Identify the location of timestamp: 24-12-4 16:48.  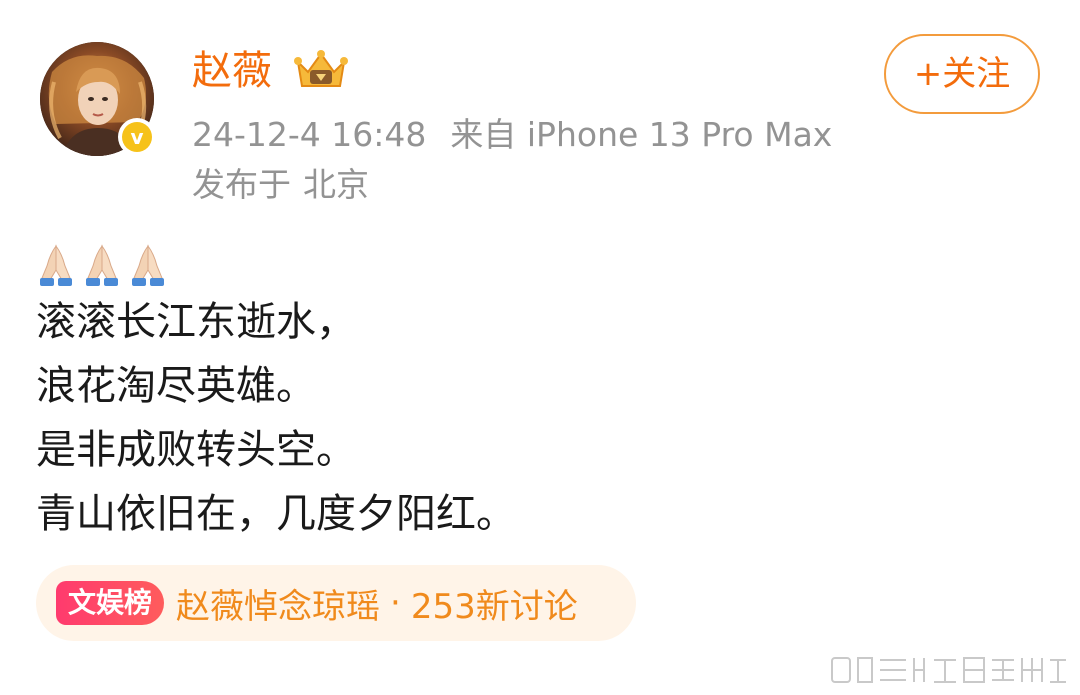
(309, 134).